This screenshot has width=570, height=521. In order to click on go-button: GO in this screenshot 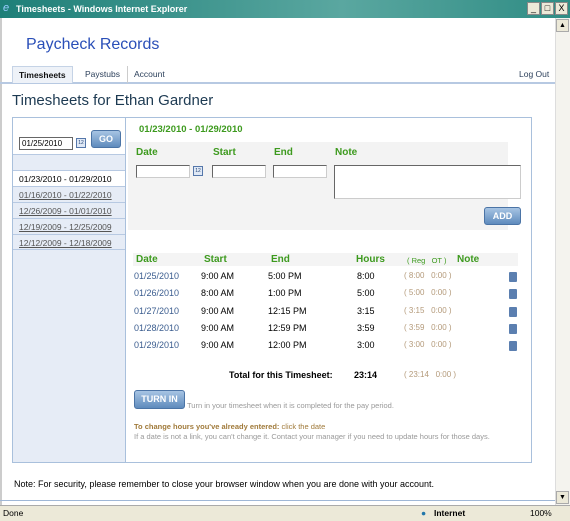, I will do `click(106, 139)`.